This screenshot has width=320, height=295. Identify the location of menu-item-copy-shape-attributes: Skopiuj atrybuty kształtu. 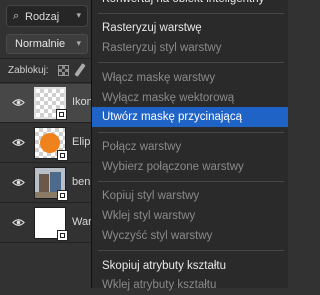
(190, 266).